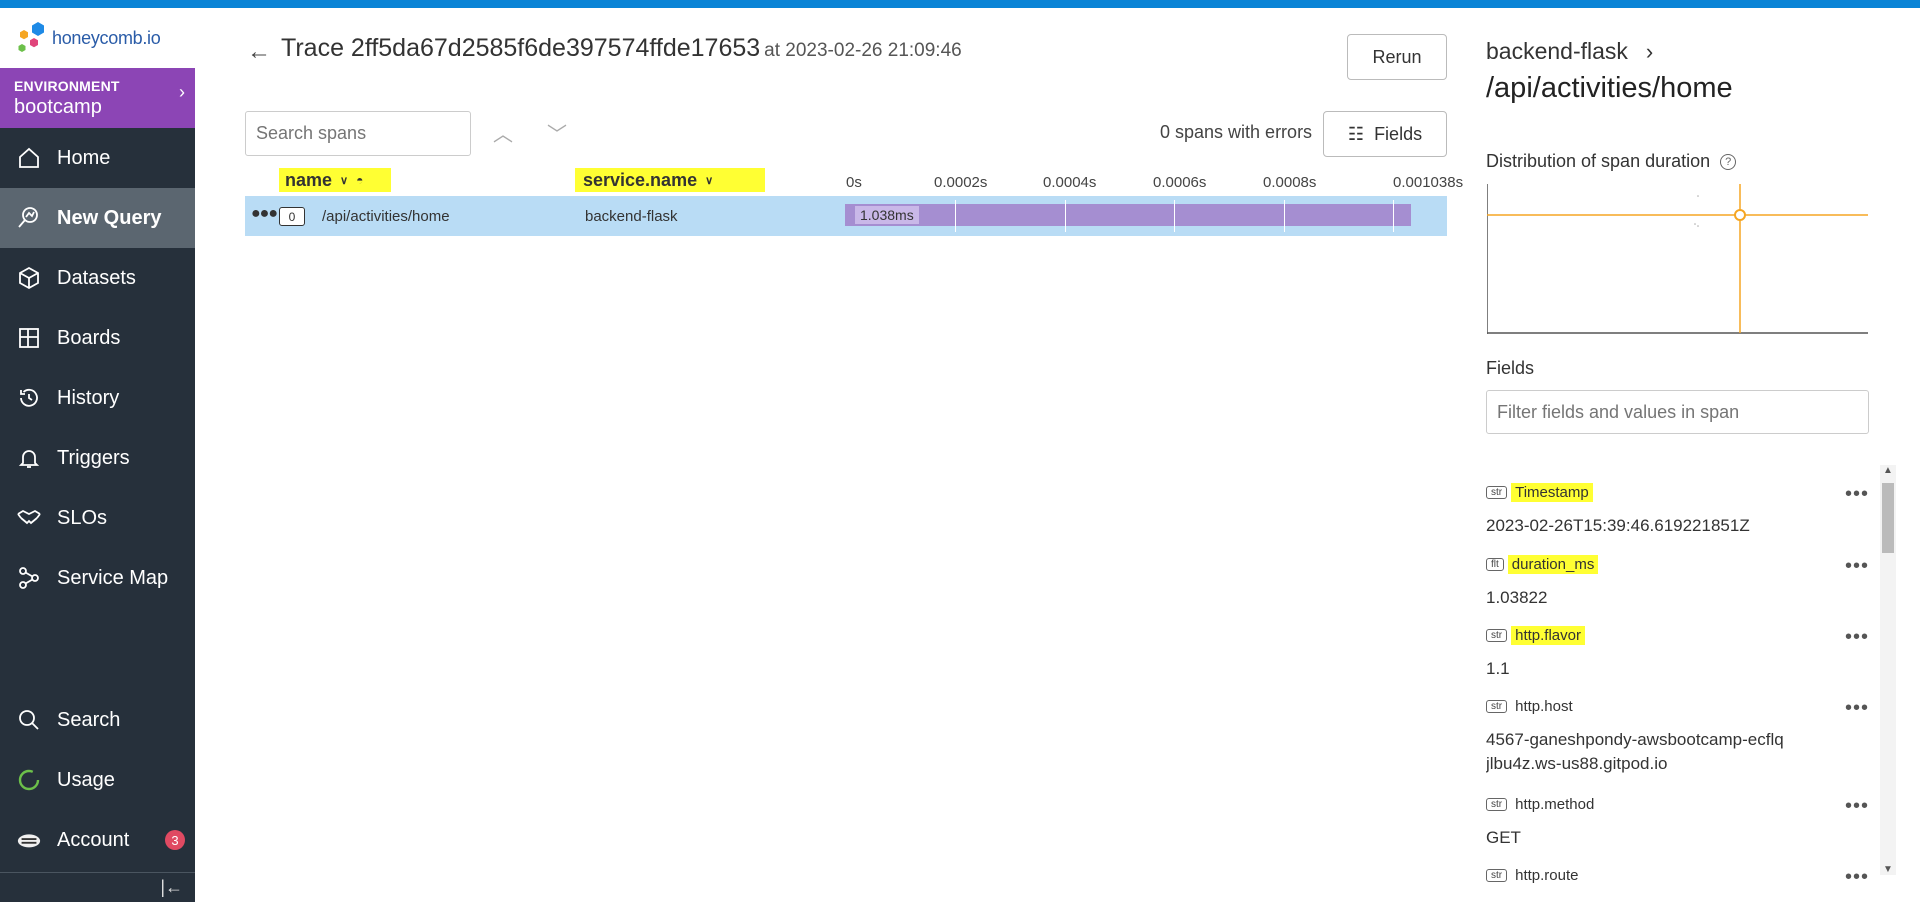  Describe the element at coordinates (360, 180) in the screenshot. I see `sort-indicator-icon: ◓` at that location.